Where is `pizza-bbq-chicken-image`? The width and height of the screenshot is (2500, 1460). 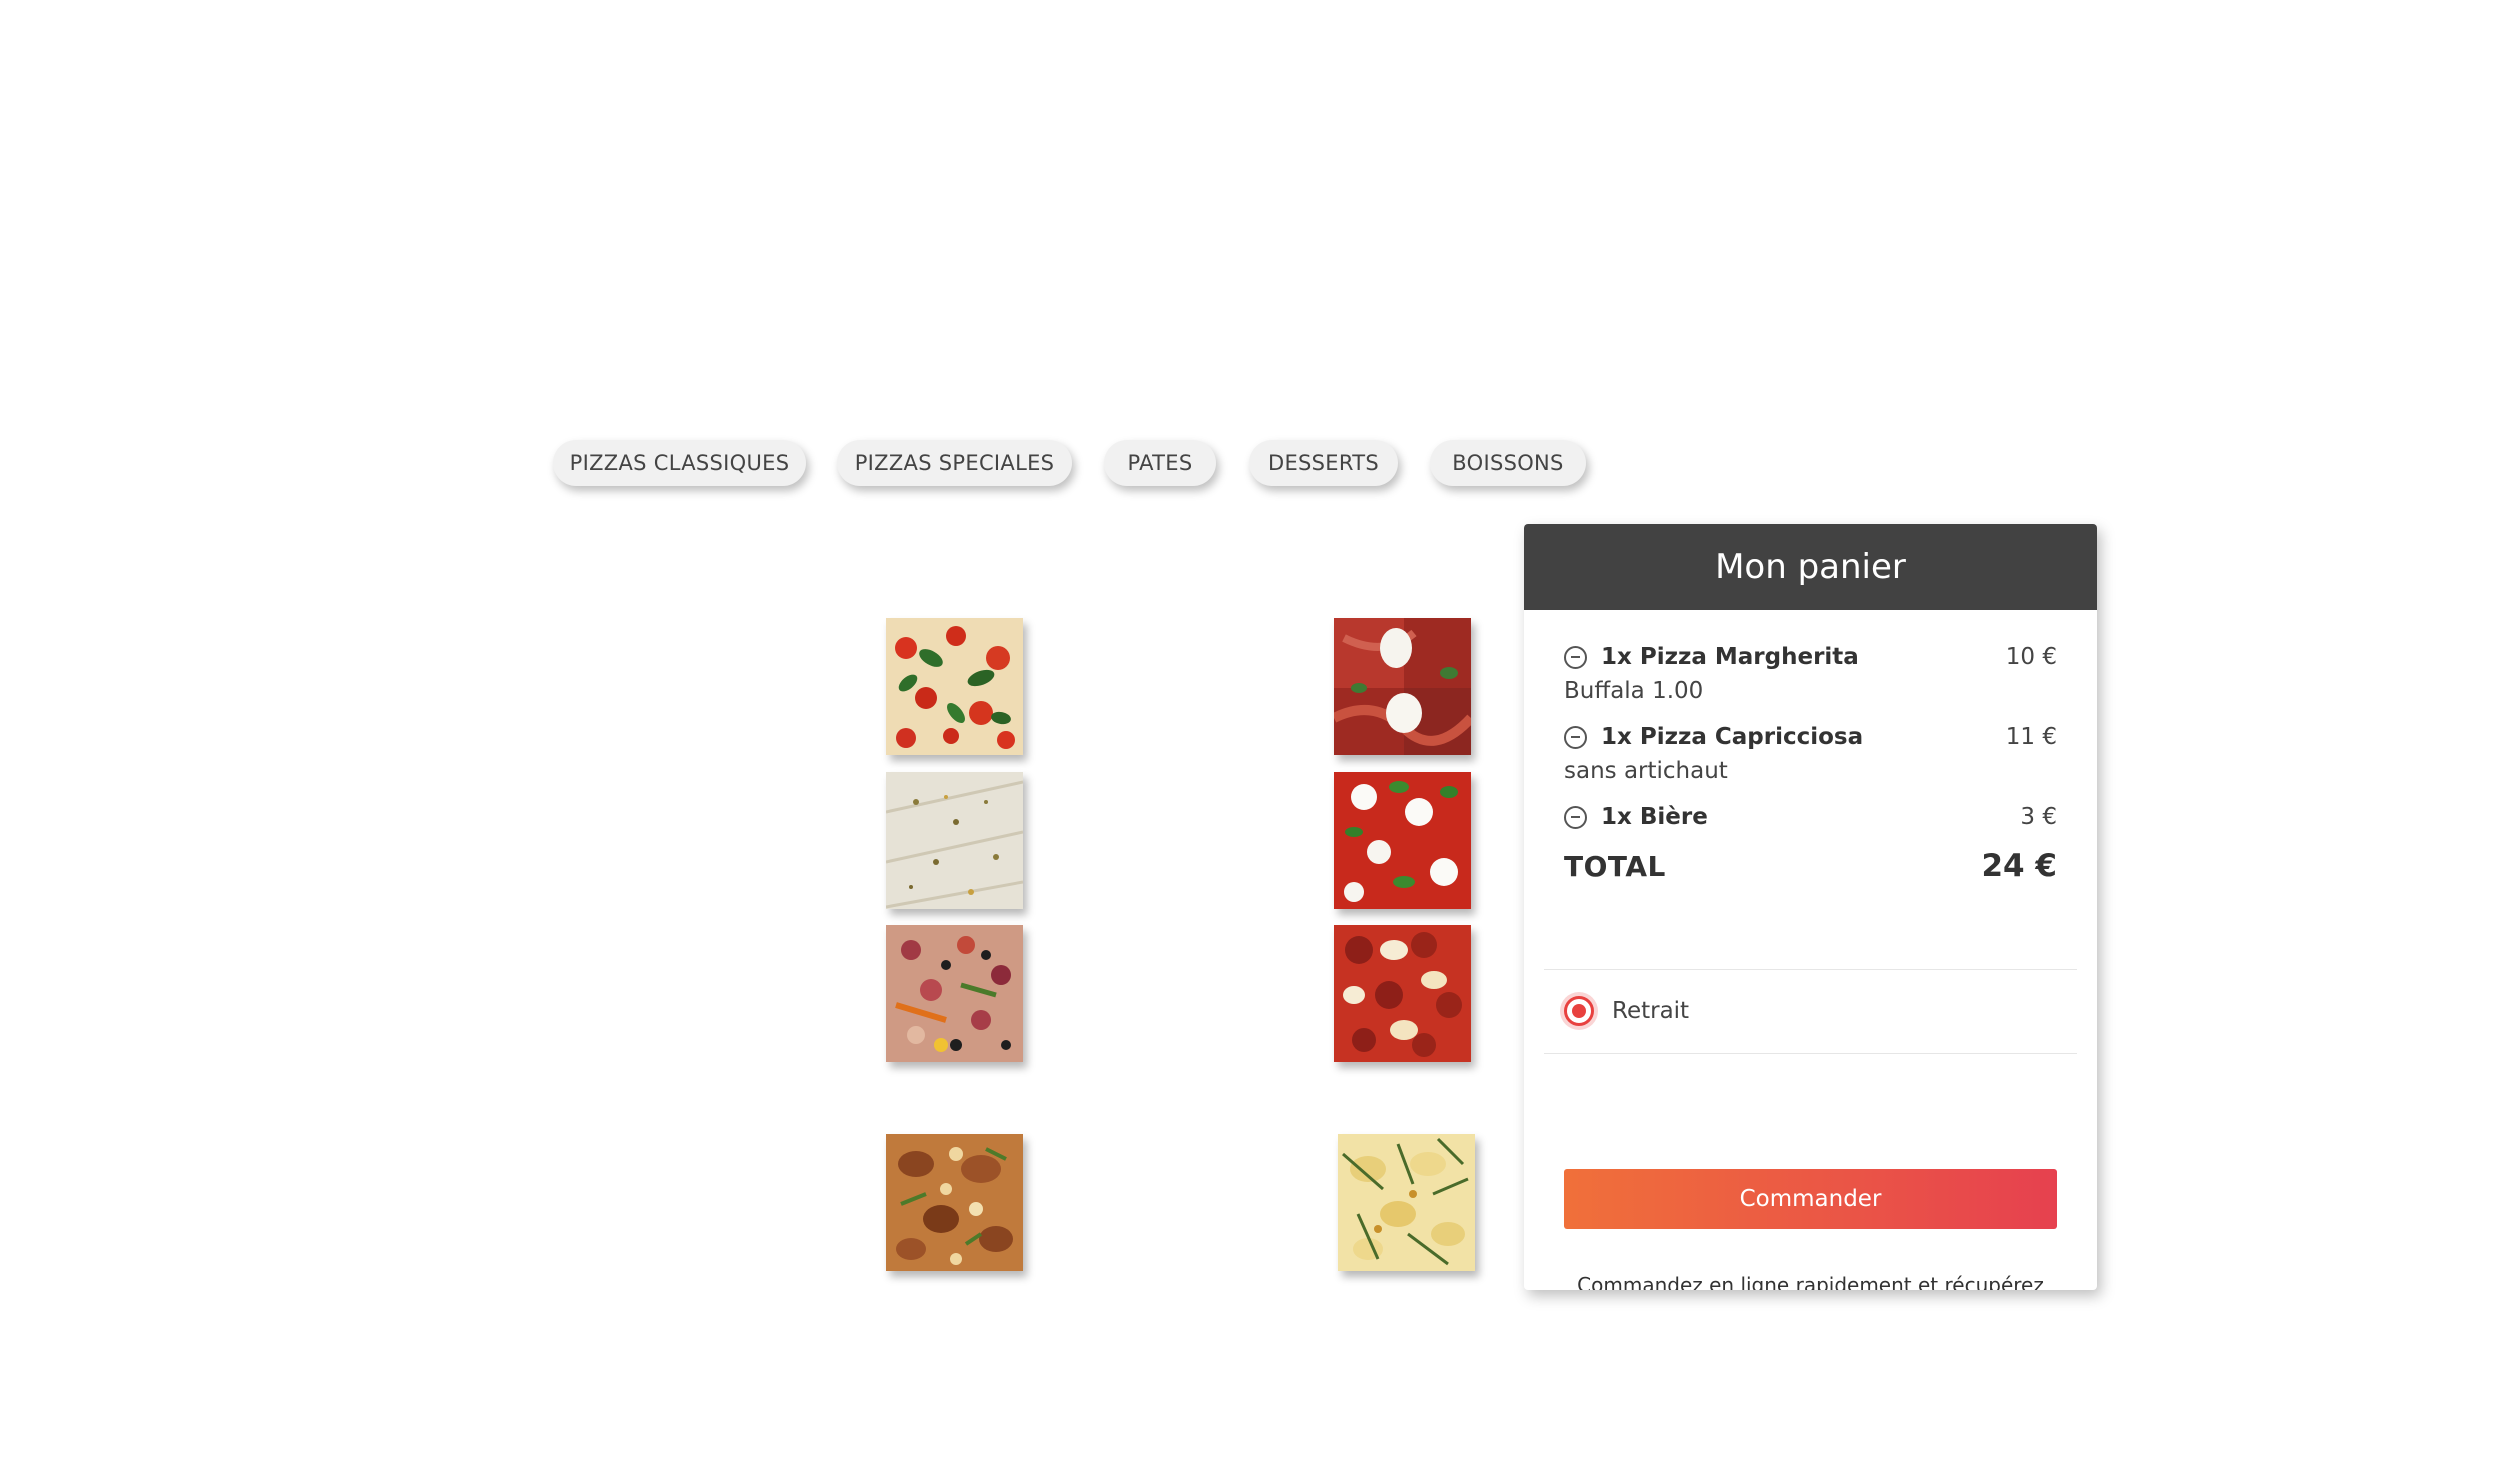
pizza-bbq-chicken-image is located at coordinates (954, 1202).